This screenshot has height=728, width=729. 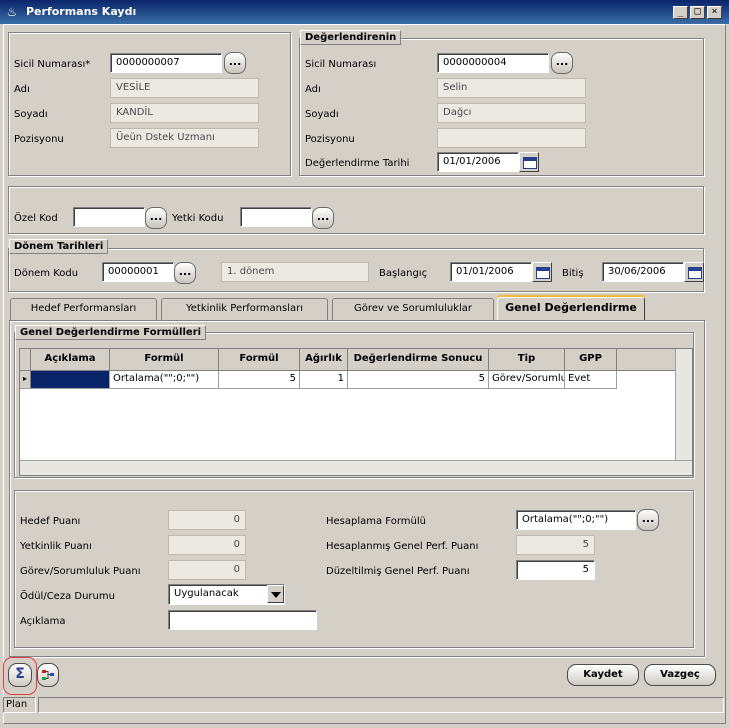 I want to click on yetki-kodu-field, so click(x=276, y=217).